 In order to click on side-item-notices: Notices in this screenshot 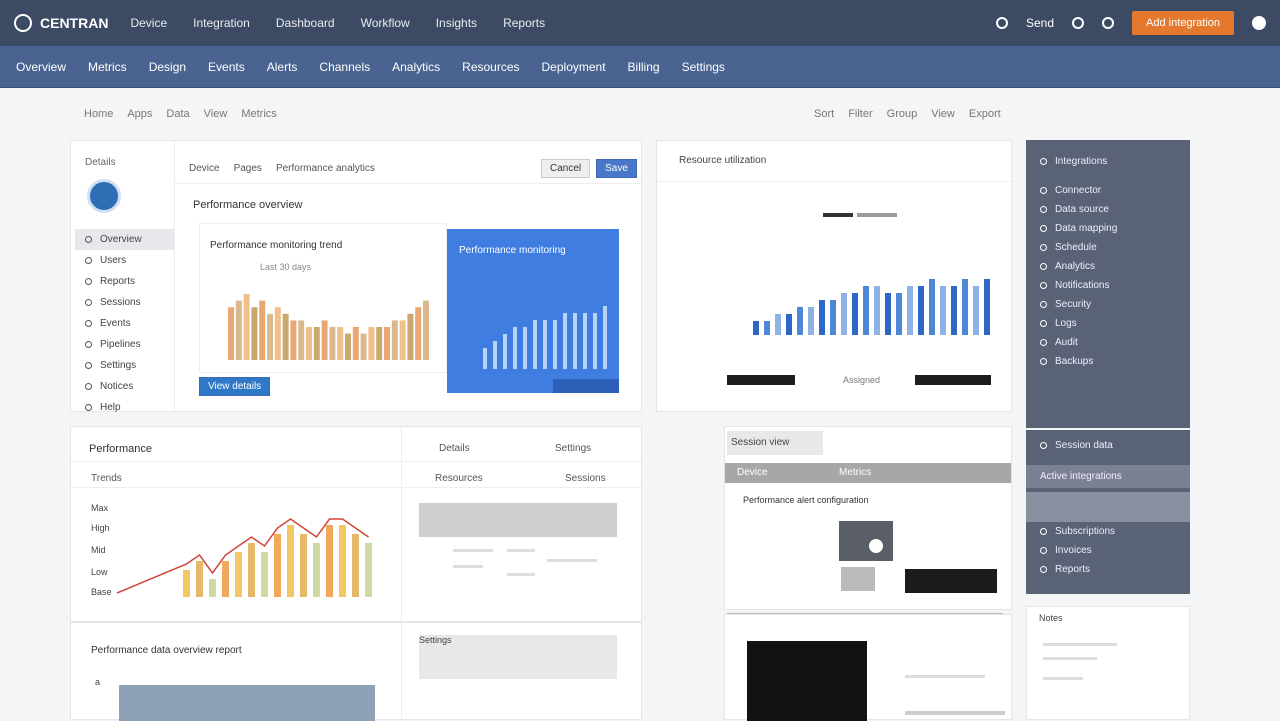, I will do `click(125, 386)`.